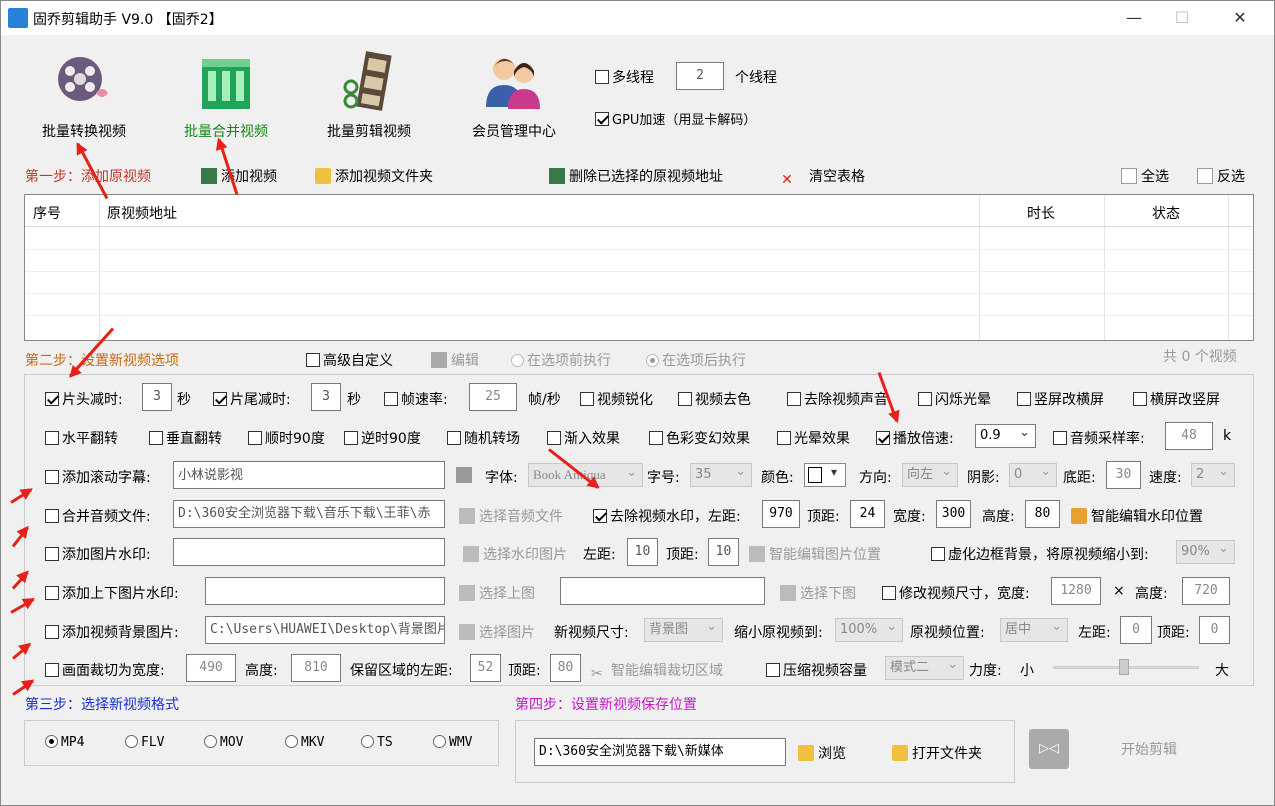 Image resolution: width=1275 pixels, height=806 pixels. I want to click on shadow-dropdown: 0, so click(1033, 474).